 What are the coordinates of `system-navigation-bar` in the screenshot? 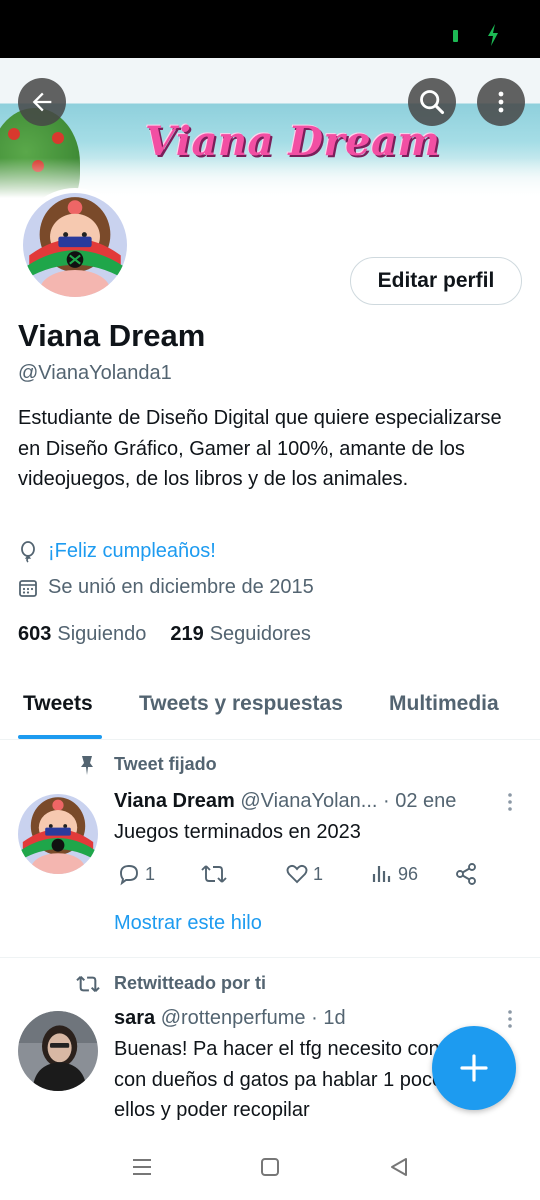 It's located at (270, 1166).